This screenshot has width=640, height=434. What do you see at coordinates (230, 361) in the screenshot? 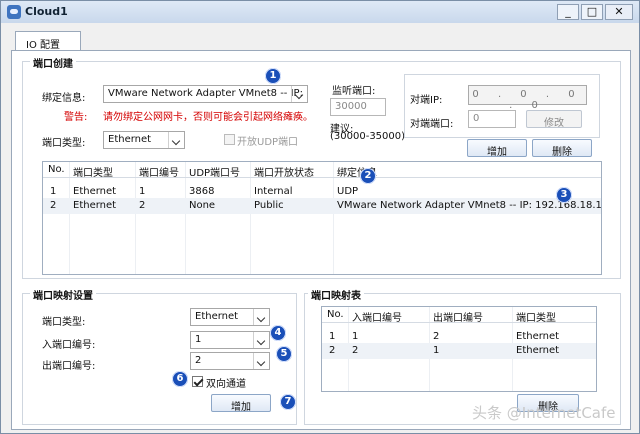
I see `out-port-select: 2` at bounding box center [230, 361].